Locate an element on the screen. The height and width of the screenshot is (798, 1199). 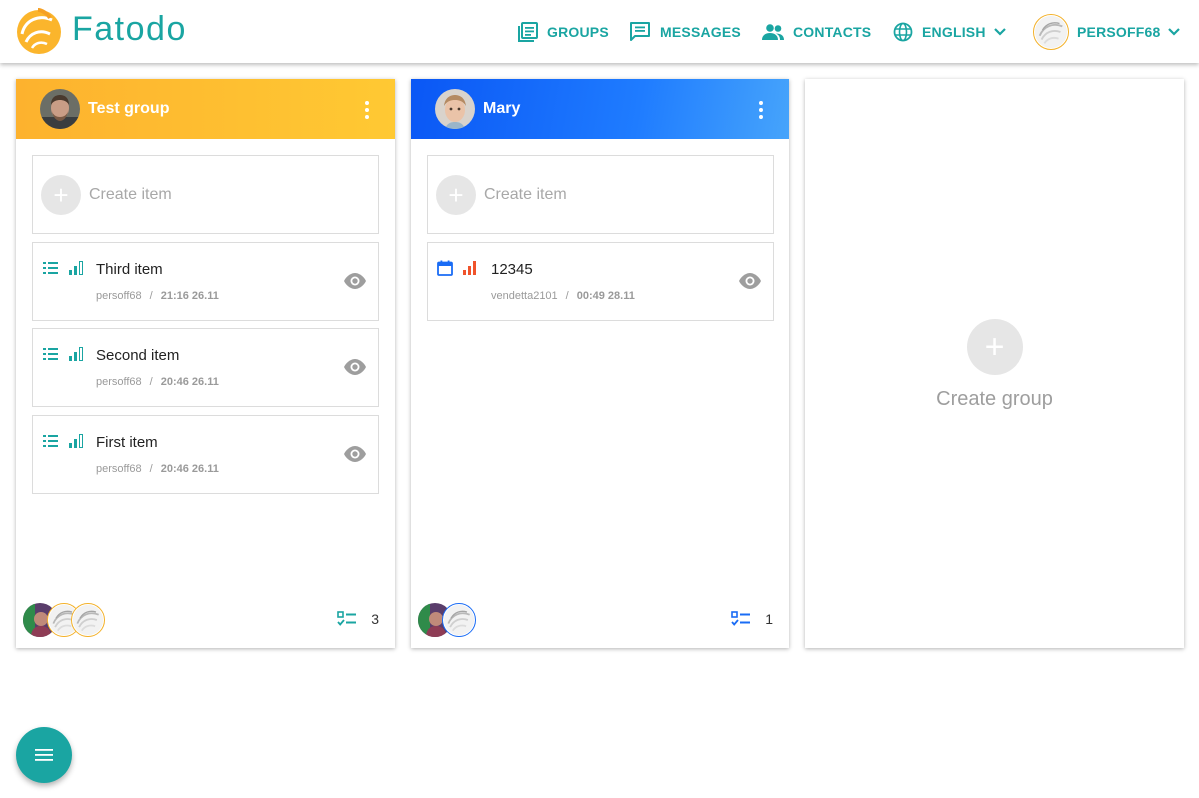
item-title: 12345 is located at coordinates (512, 269).